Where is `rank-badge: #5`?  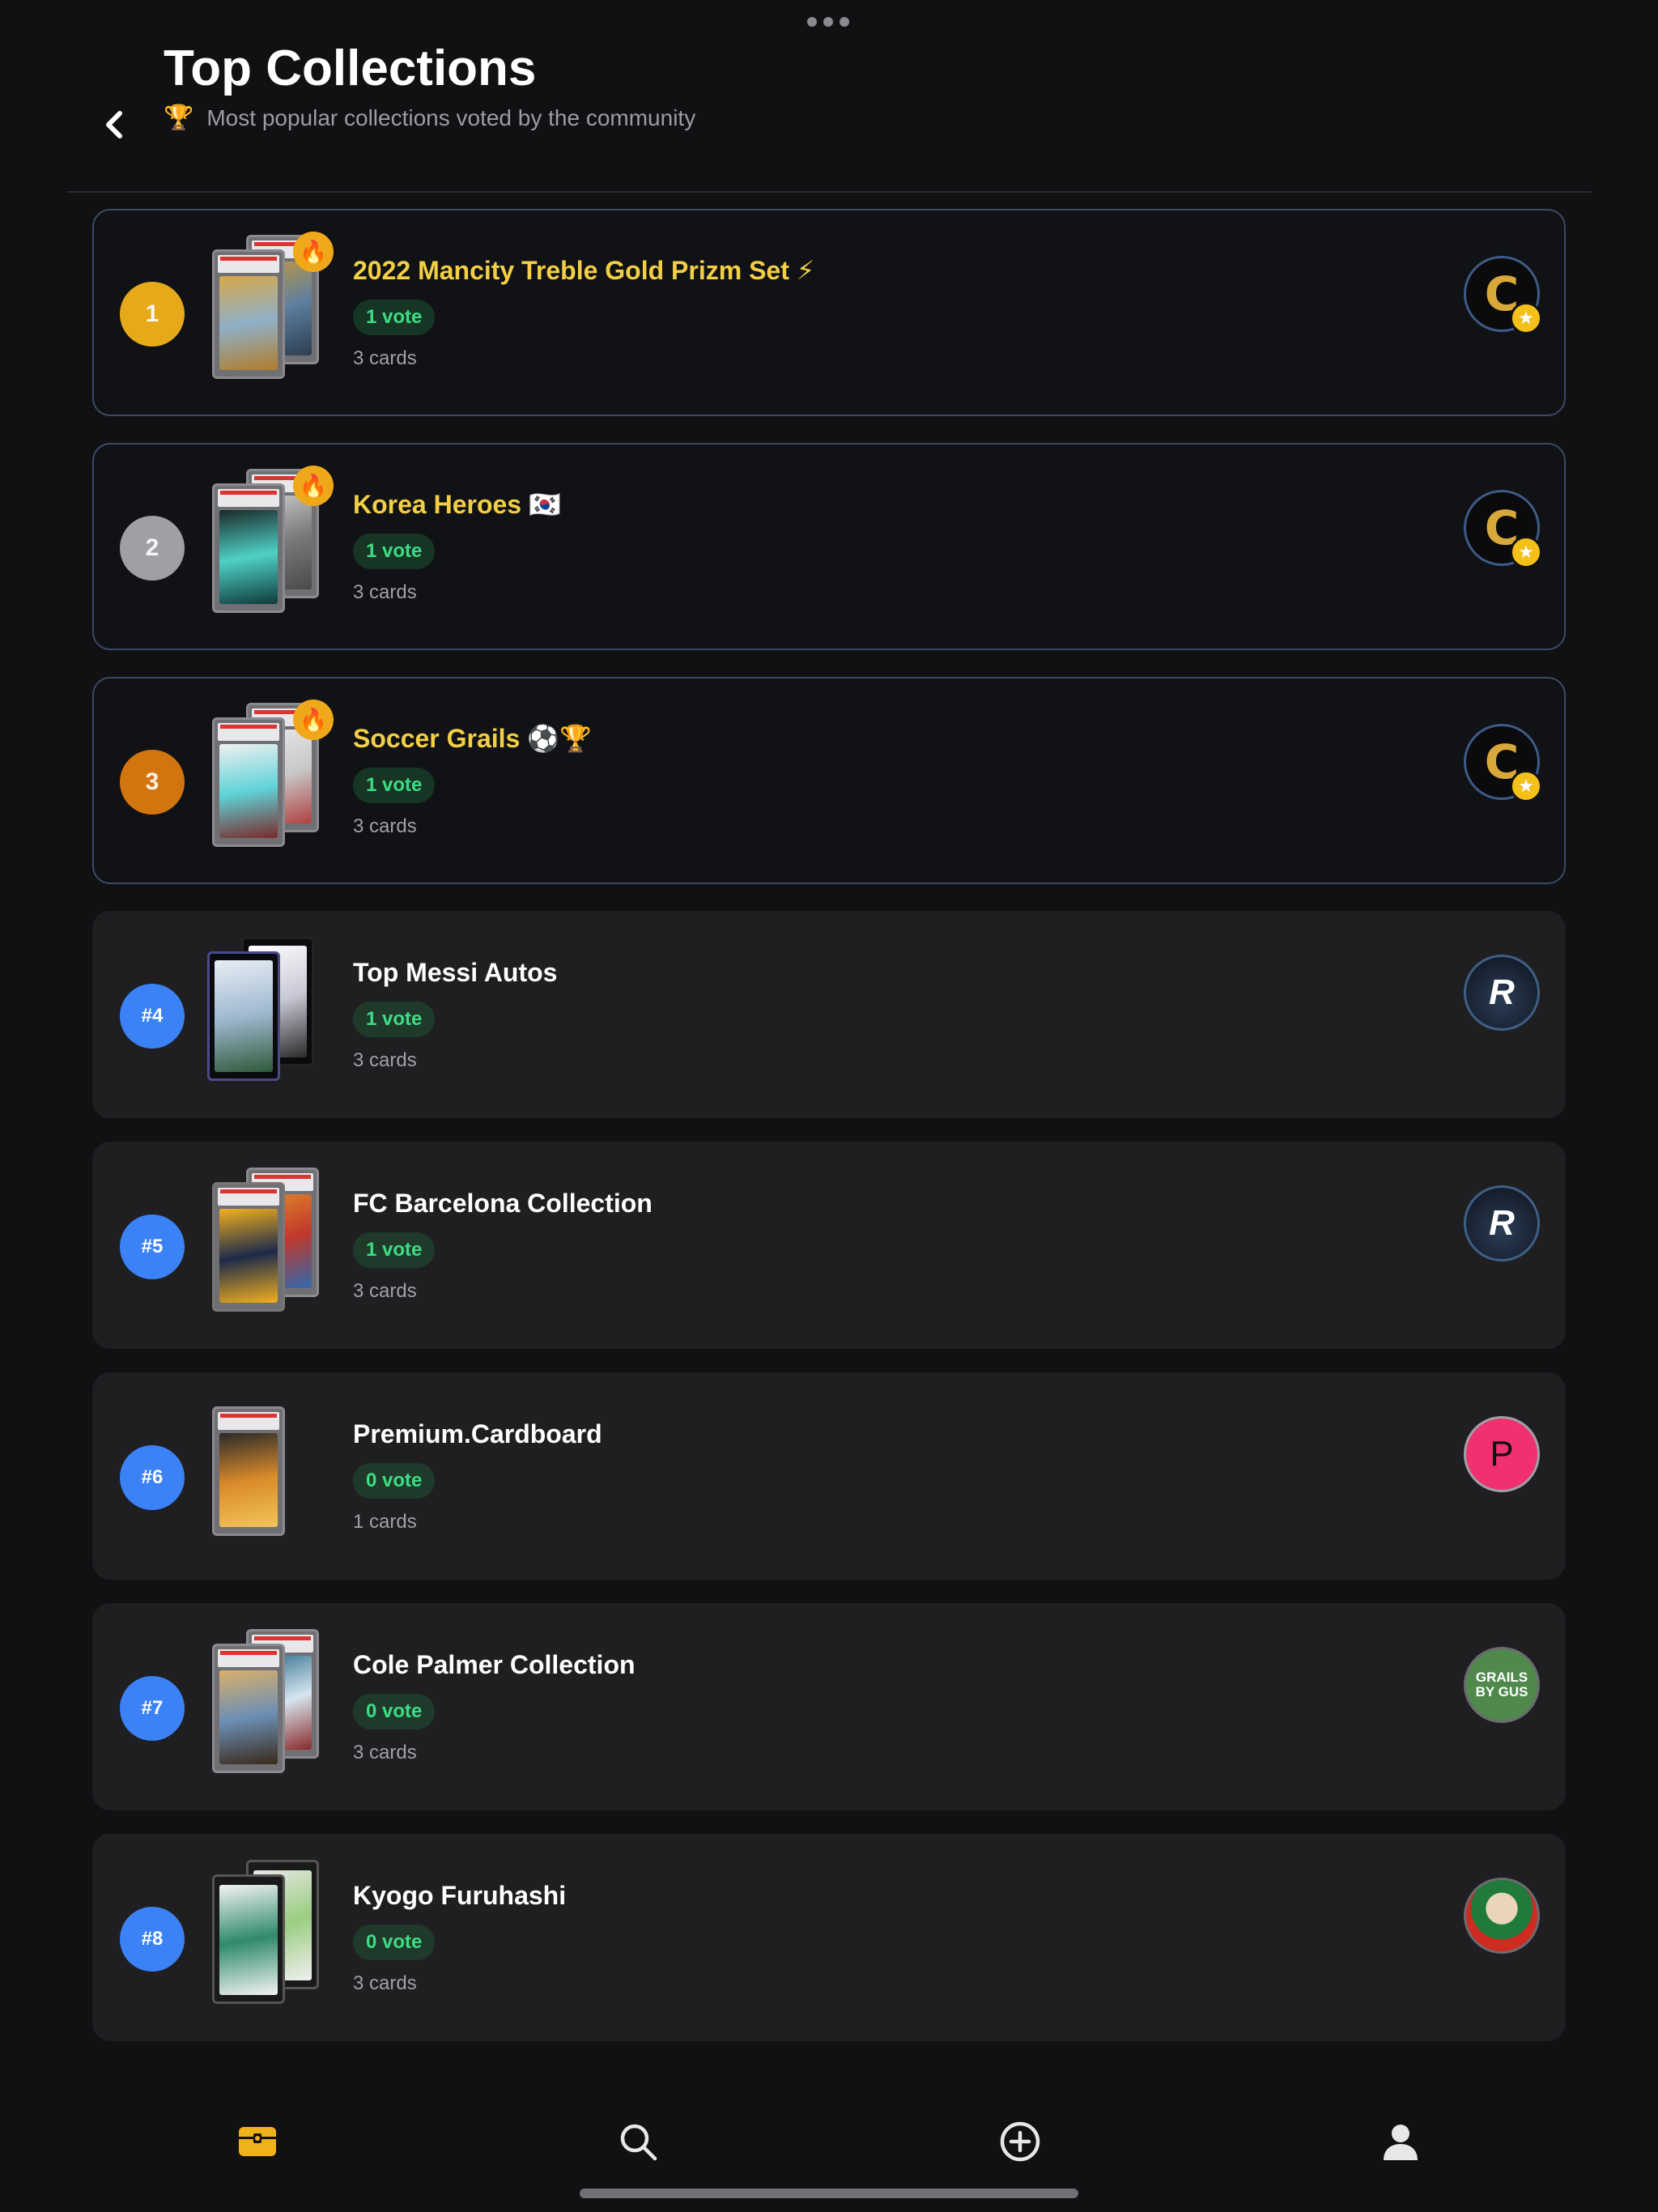
rank-badge: #5 is located at coordinates (152, 1246).